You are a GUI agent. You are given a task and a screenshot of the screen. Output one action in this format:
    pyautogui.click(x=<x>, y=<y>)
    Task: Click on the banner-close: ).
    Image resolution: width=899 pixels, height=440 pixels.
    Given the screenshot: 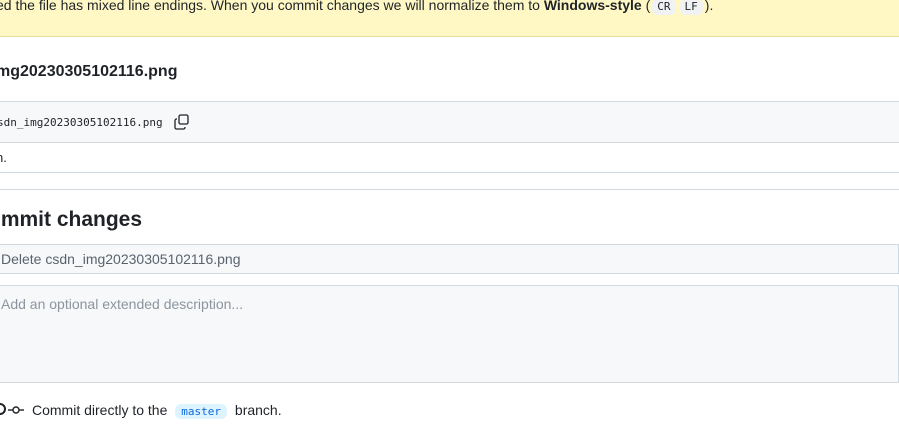 What is the action you would take?
    pyautogui.click(x=709, y=6)
    